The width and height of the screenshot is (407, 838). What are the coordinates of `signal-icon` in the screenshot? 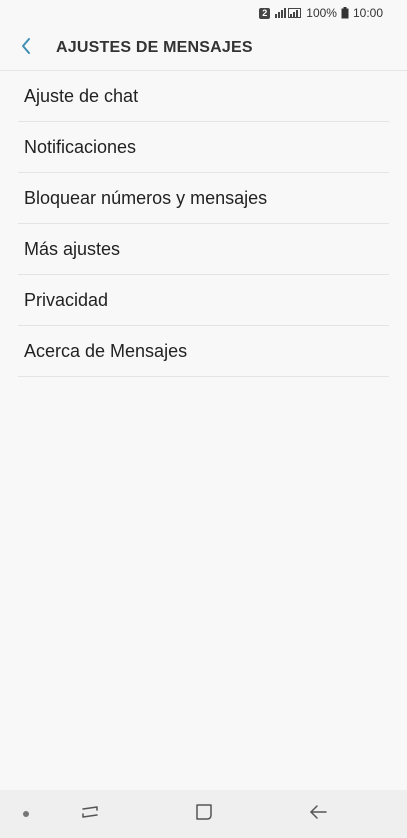 It's located at (288, 13).